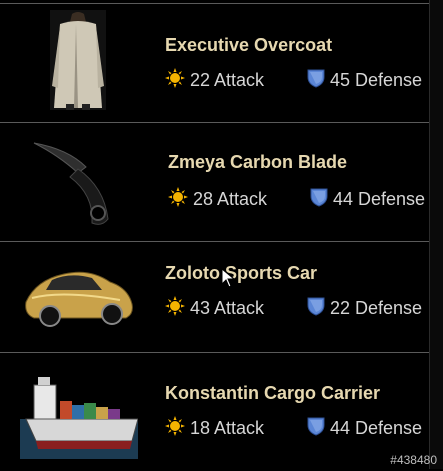 This screenshot has width=443, height=471. I want to click on attack-stat: 22 Attack, so click(214, 79).